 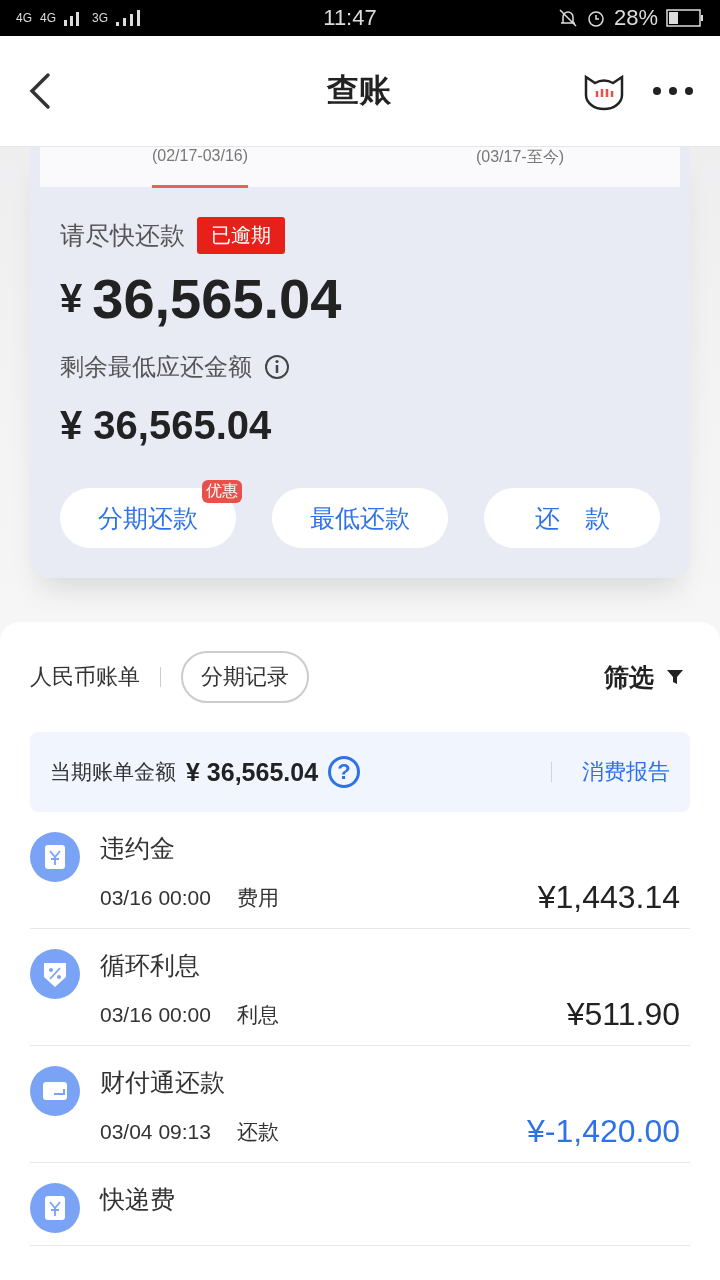 I want to click on transaction-time: 03/04 09:13, so click(x=155, y=1131).